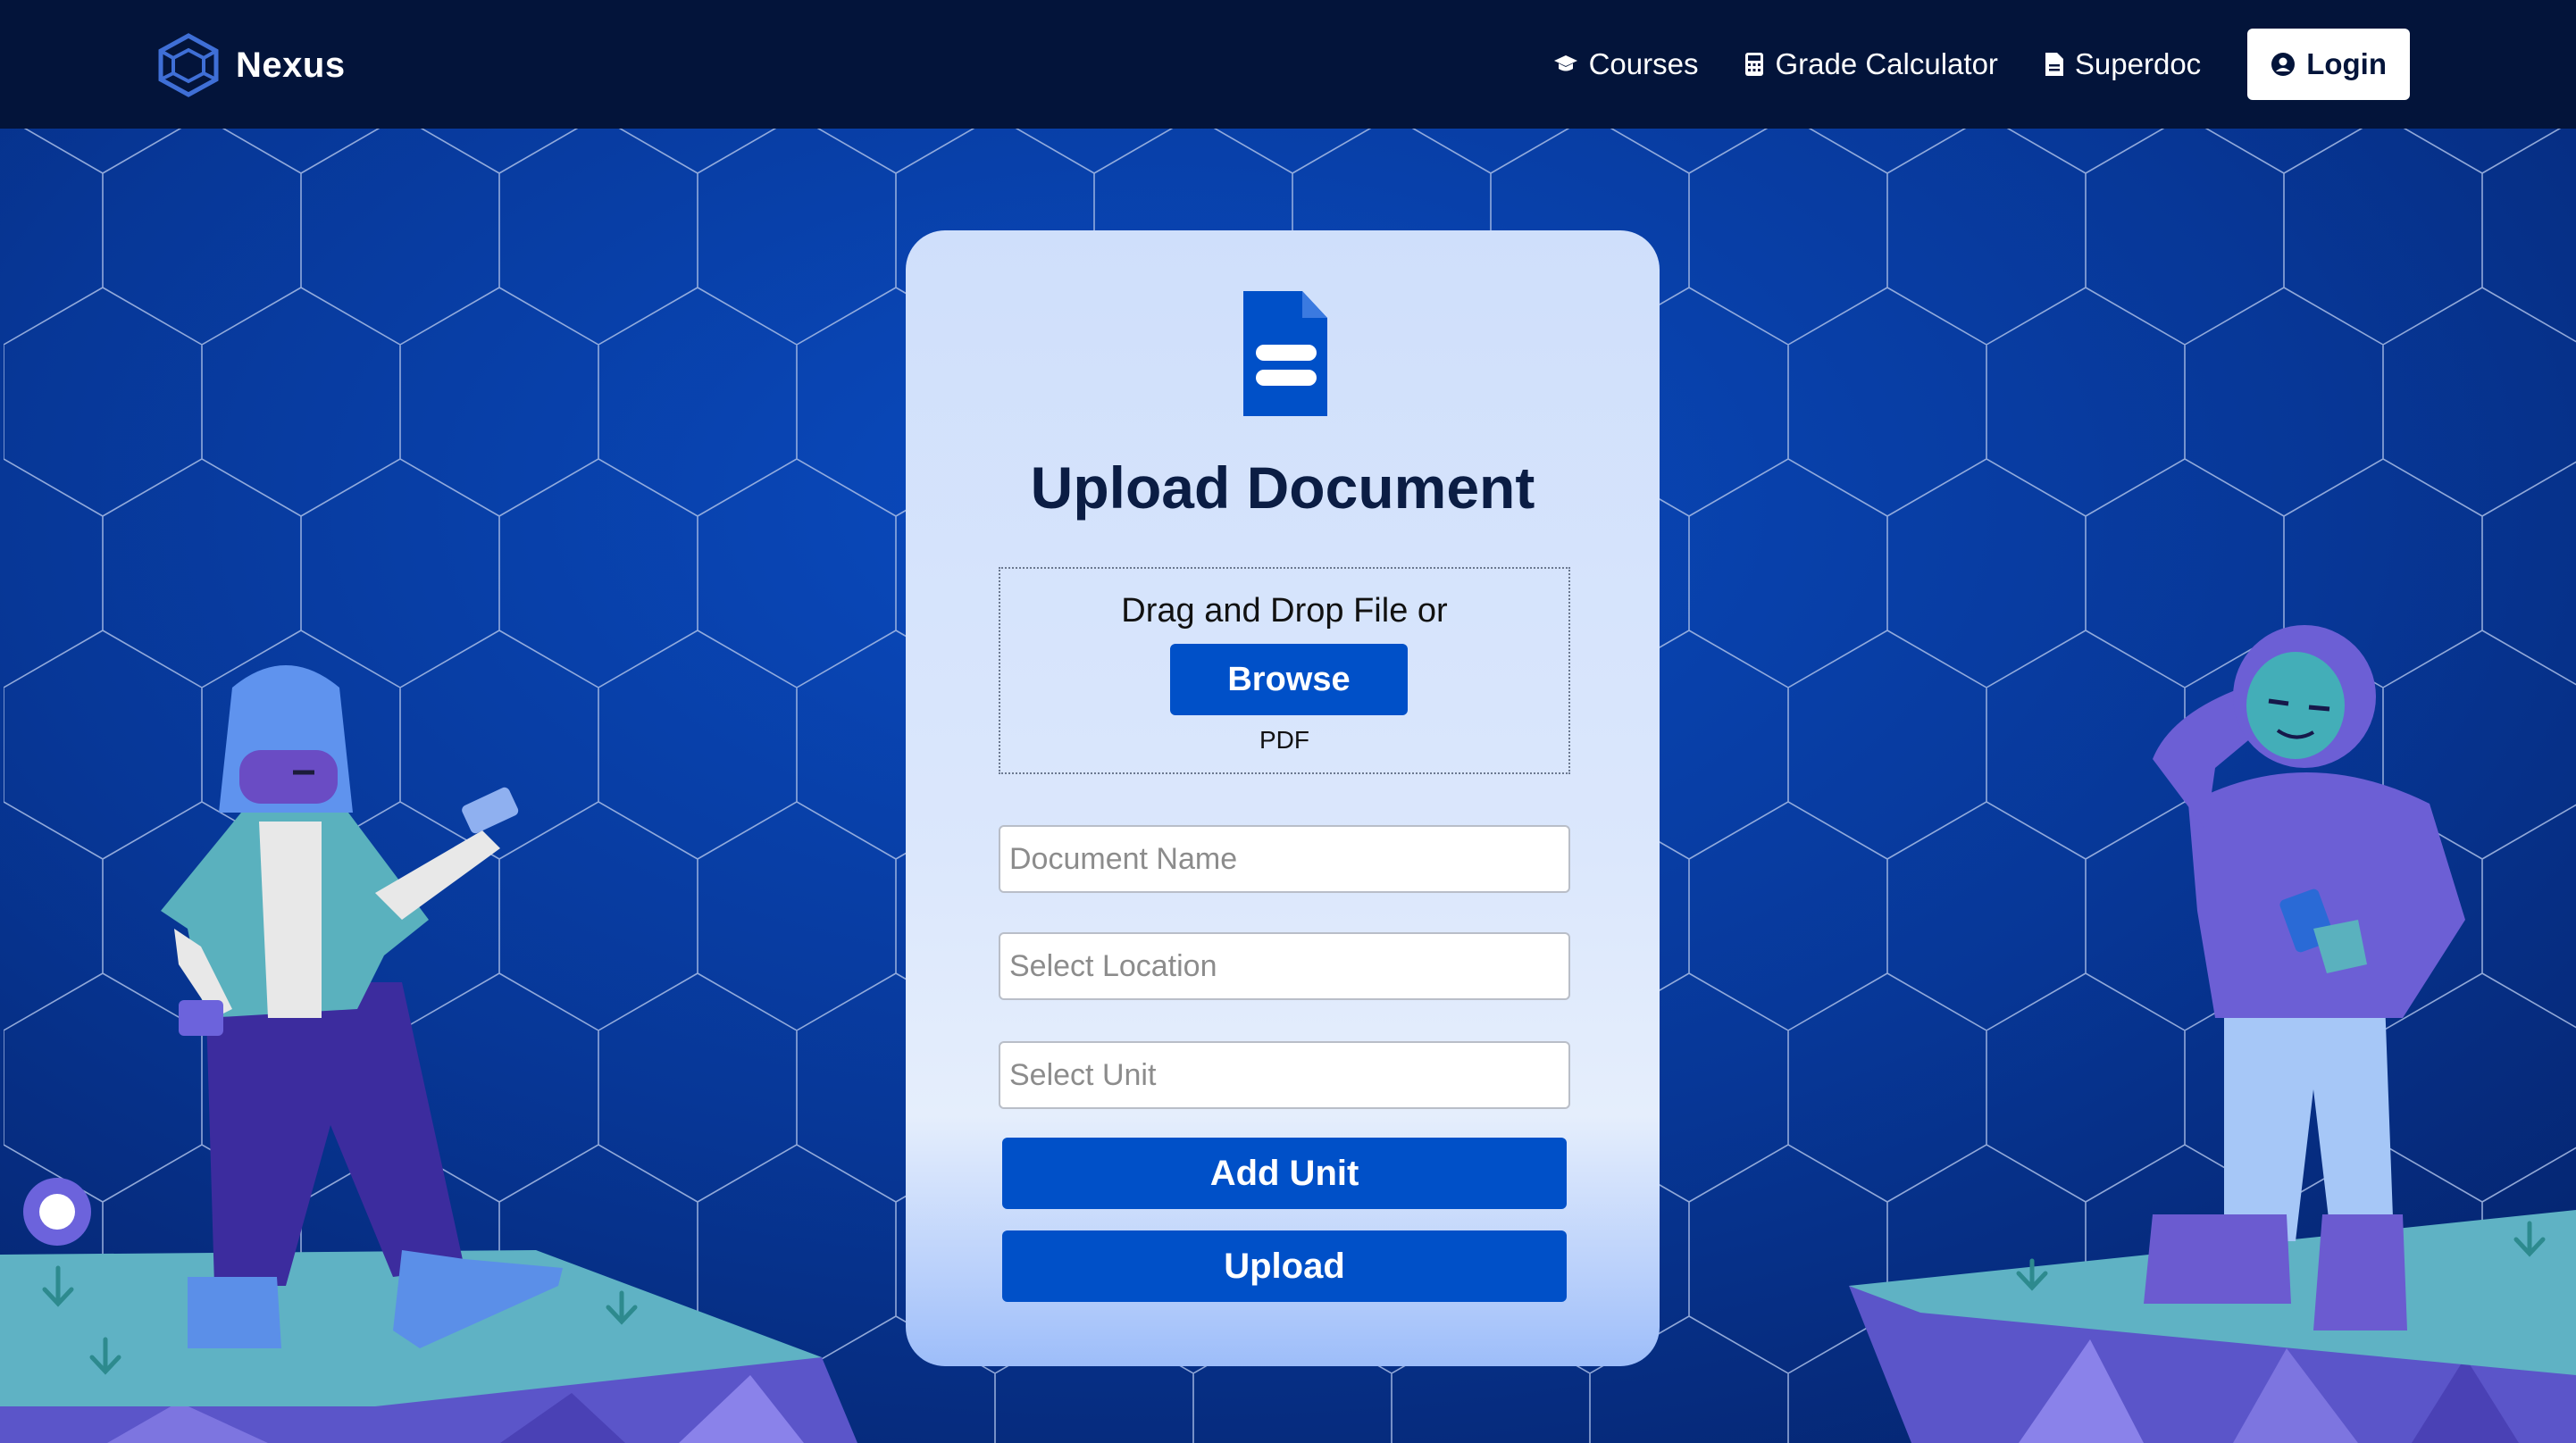 The width and height of the screenshot is (2576, 1443). Describe the element at coordinates (1755, 64) in the screenshot. I see `calculator-icon` at that location.